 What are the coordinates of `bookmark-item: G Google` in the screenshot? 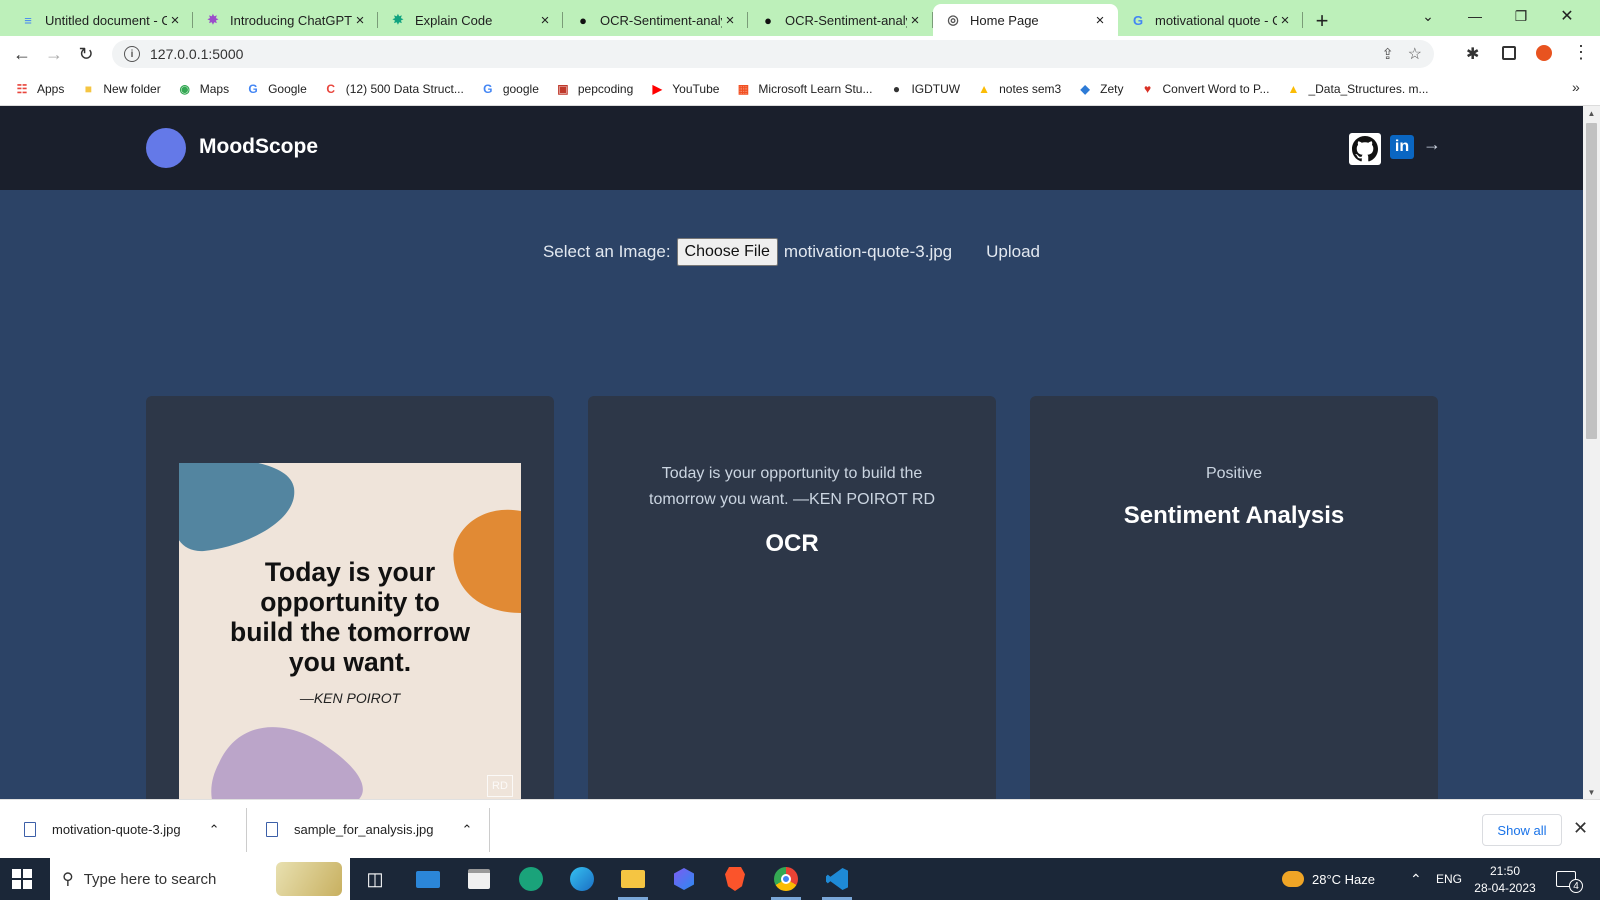 It's located at (275, 89).